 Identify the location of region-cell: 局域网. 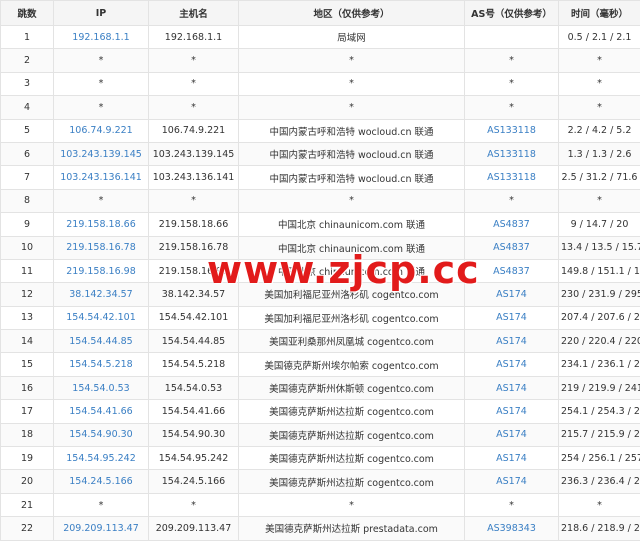
(351, 37).